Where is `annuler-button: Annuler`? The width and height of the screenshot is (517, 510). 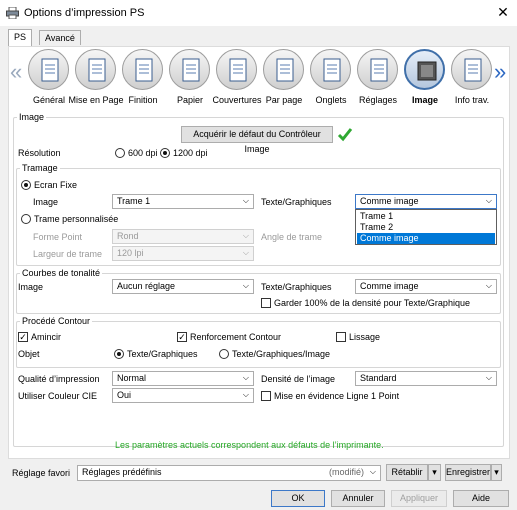
annuler-button: Annuler is located at coordinates (358, 498).